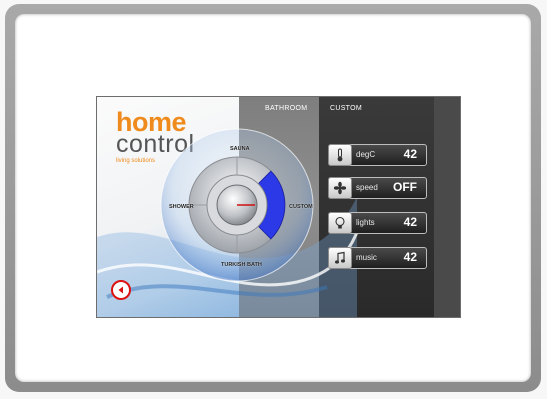 The height and width of the screenshot is (399, 547). I want to click on fan-speed-control: speed OFF, so click(377, 188).